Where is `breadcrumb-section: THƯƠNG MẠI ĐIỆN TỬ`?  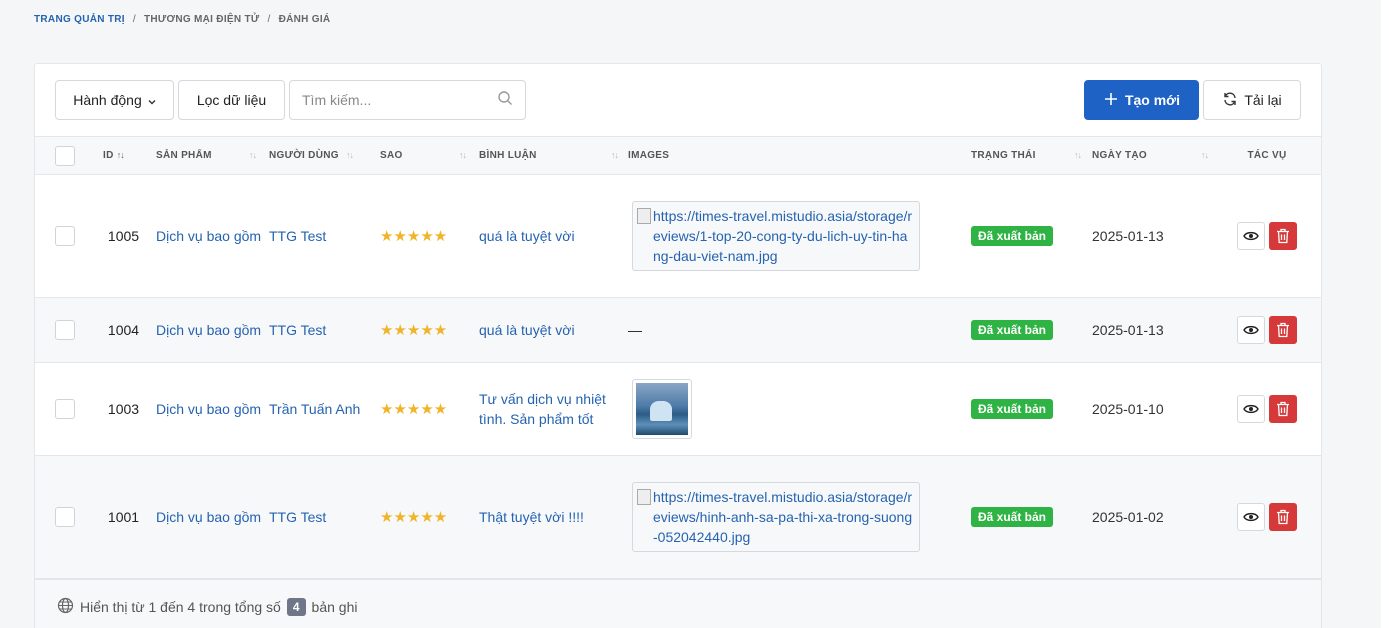
breadcrumb-section: THƯƠNG MẠI ĐIỆN TỬ is located at coordinates (202, 19).